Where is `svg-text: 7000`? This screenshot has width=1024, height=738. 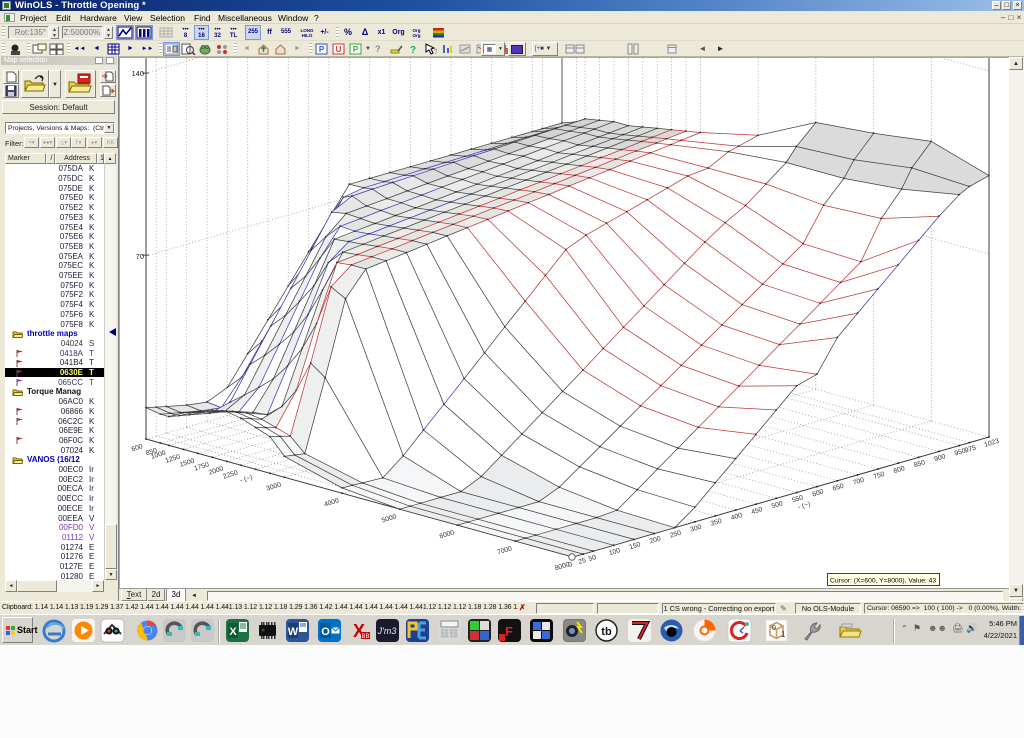 svg-text: 7000 is located at coordinates (504, 550).